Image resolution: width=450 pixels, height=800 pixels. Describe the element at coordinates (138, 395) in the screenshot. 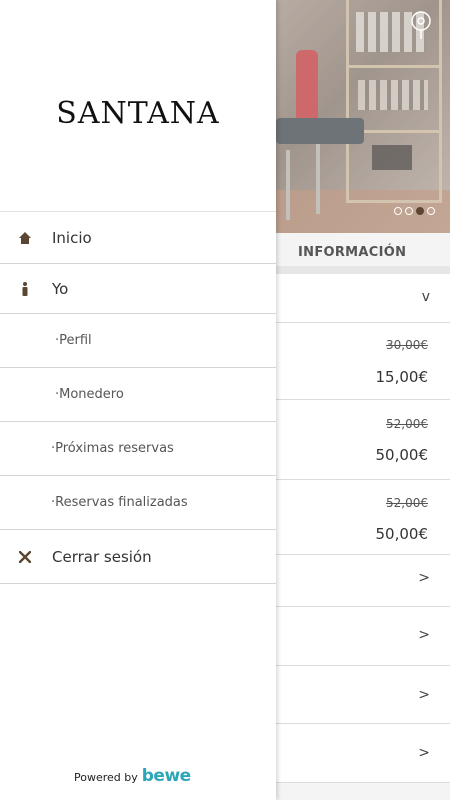

I see `menu-item-monedero: ·Monedero` at that location.